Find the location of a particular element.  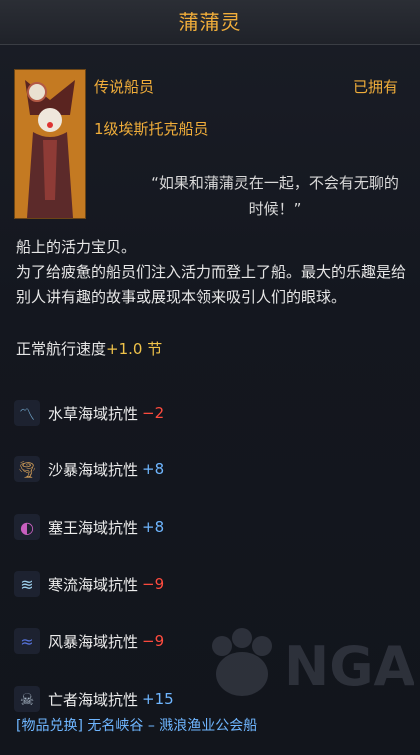

resistance-row: 🌪 沙暴海域抗性 +8 is located at coordinates (89, 469).